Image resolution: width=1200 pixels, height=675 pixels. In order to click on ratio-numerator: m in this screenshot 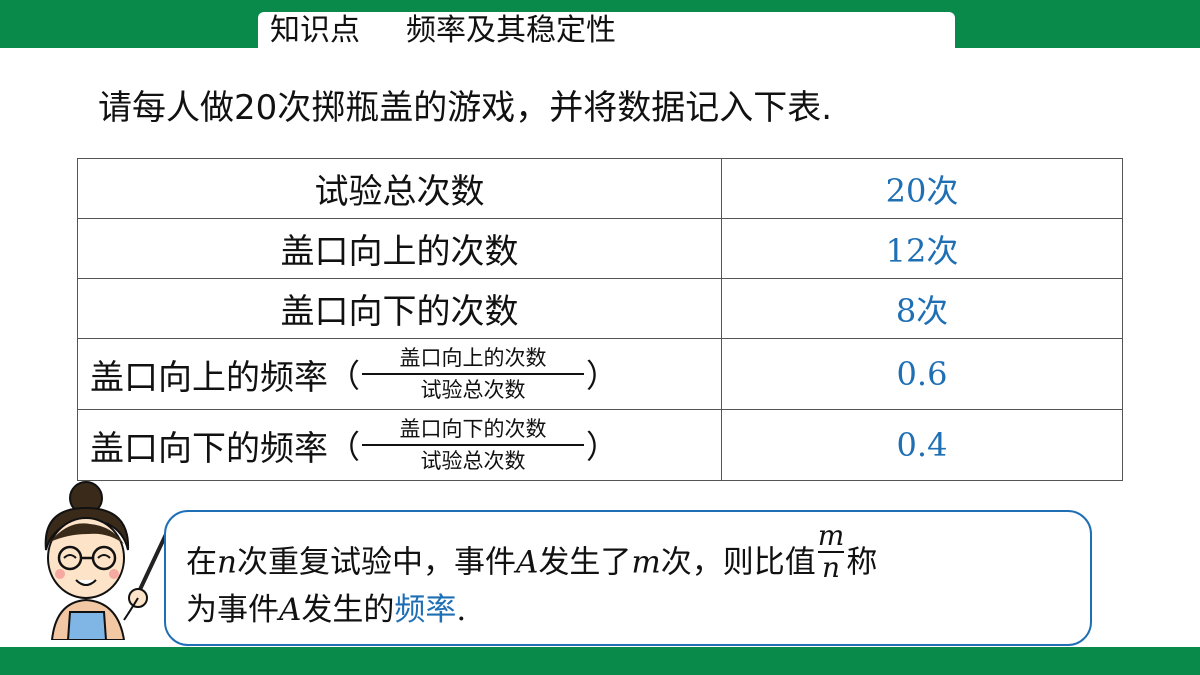, I will do `click(831, 535)`.